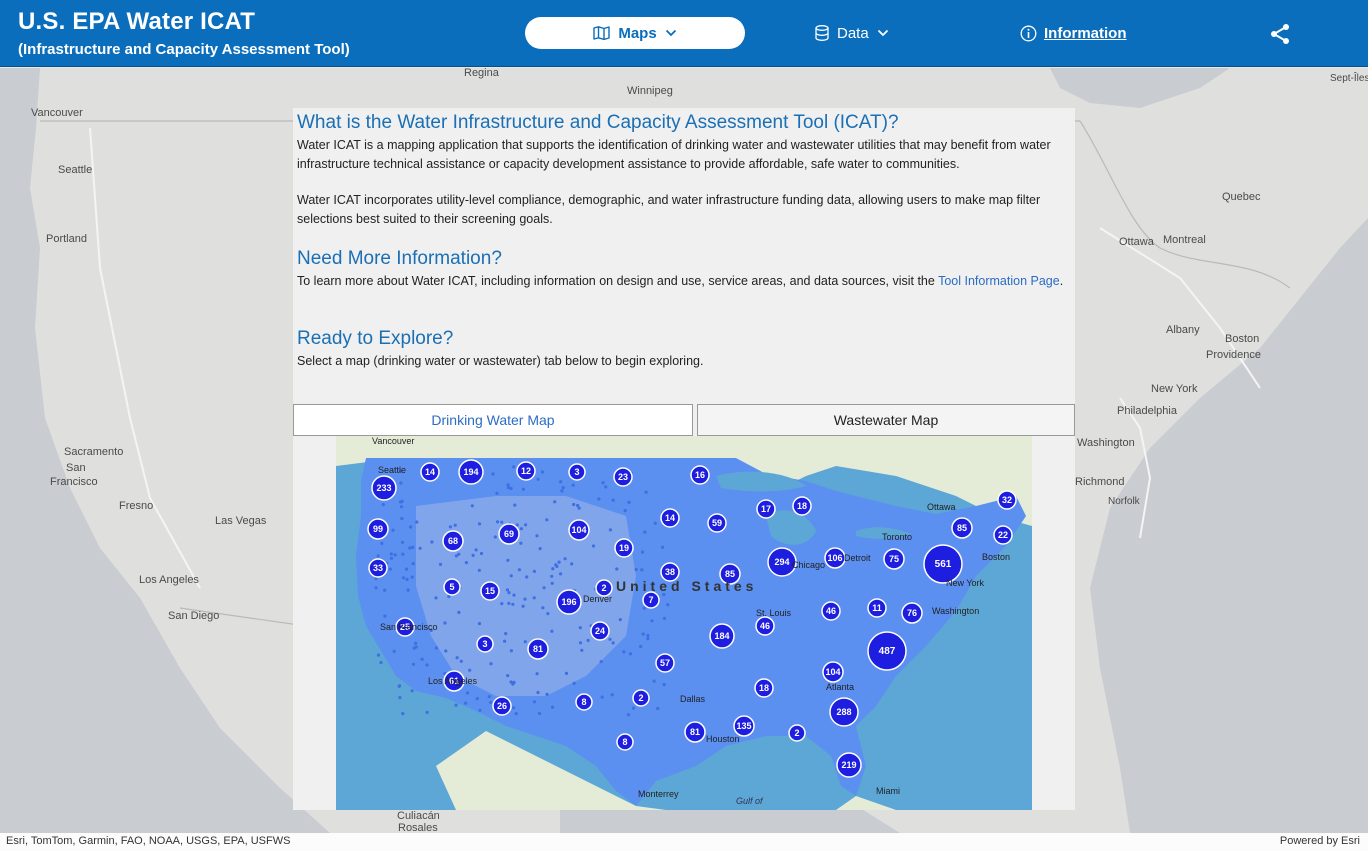 This screenshot has height=851, width=1368. Describe the element at coordinates (1003, 535) in the screenshot. I see `cluster-marker: 22` at that location.